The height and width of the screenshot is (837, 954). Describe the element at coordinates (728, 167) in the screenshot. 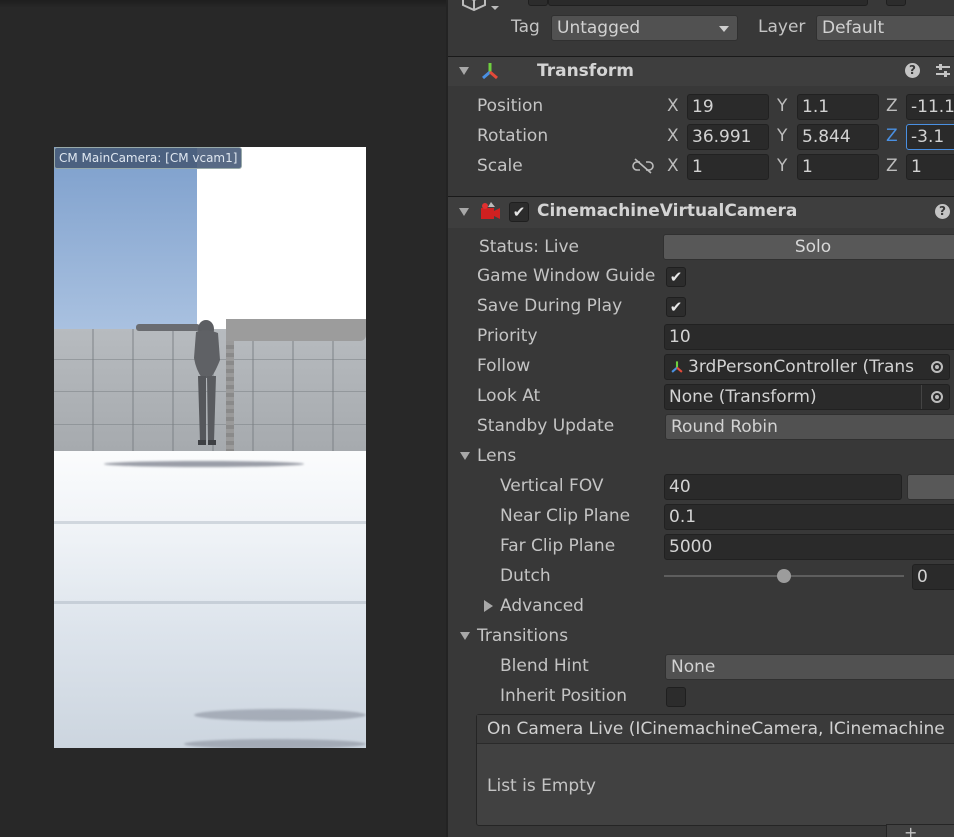

I see `scale-x-field: 1` at that location.